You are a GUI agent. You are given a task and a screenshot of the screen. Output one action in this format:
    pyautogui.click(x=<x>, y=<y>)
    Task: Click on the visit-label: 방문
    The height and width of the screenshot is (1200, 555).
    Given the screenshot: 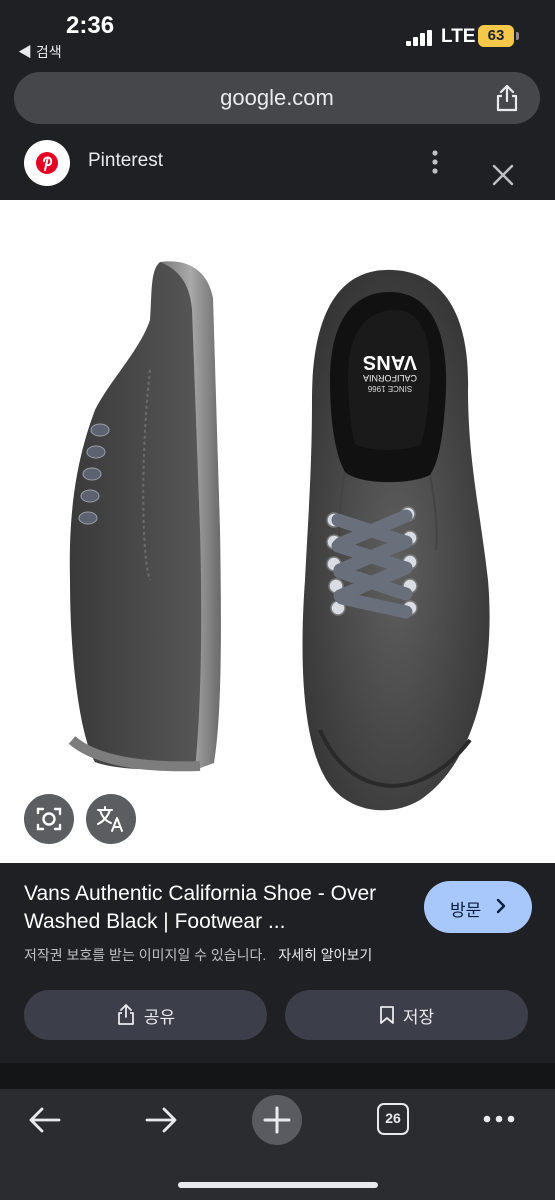 What is the action you would take?
    pyautogui.click(x=466, y=910)
    